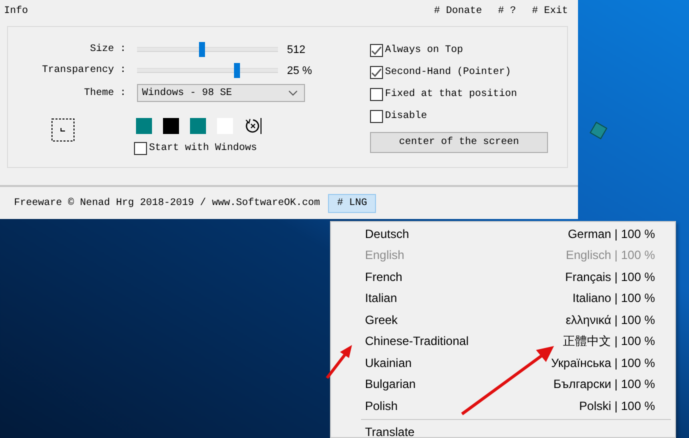  Describe the element at coordinates (503, 277) in the screenshot. I see `language-menu-item: French Français | 100 %` at that location.